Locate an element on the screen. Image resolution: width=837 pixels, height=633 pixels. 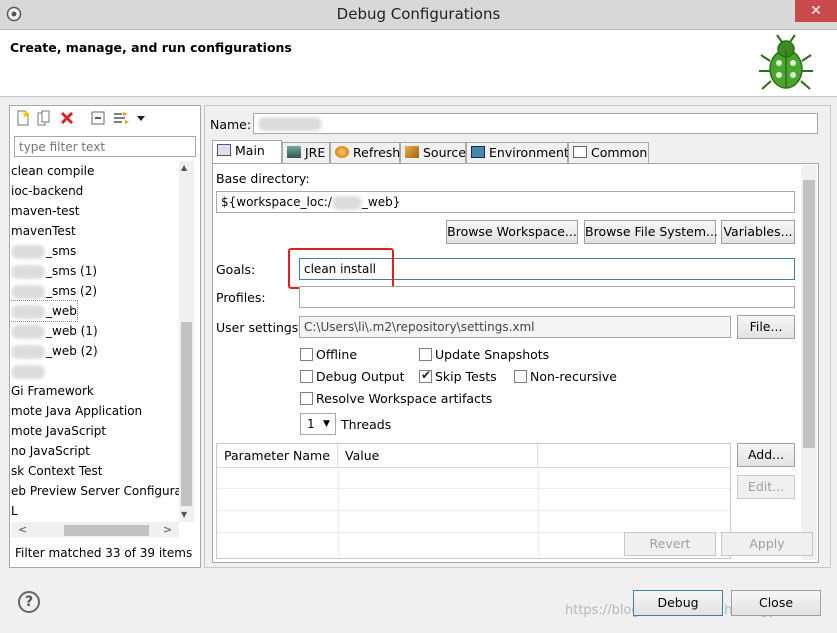
tab-common: Common is located at coordinates (608, 152).